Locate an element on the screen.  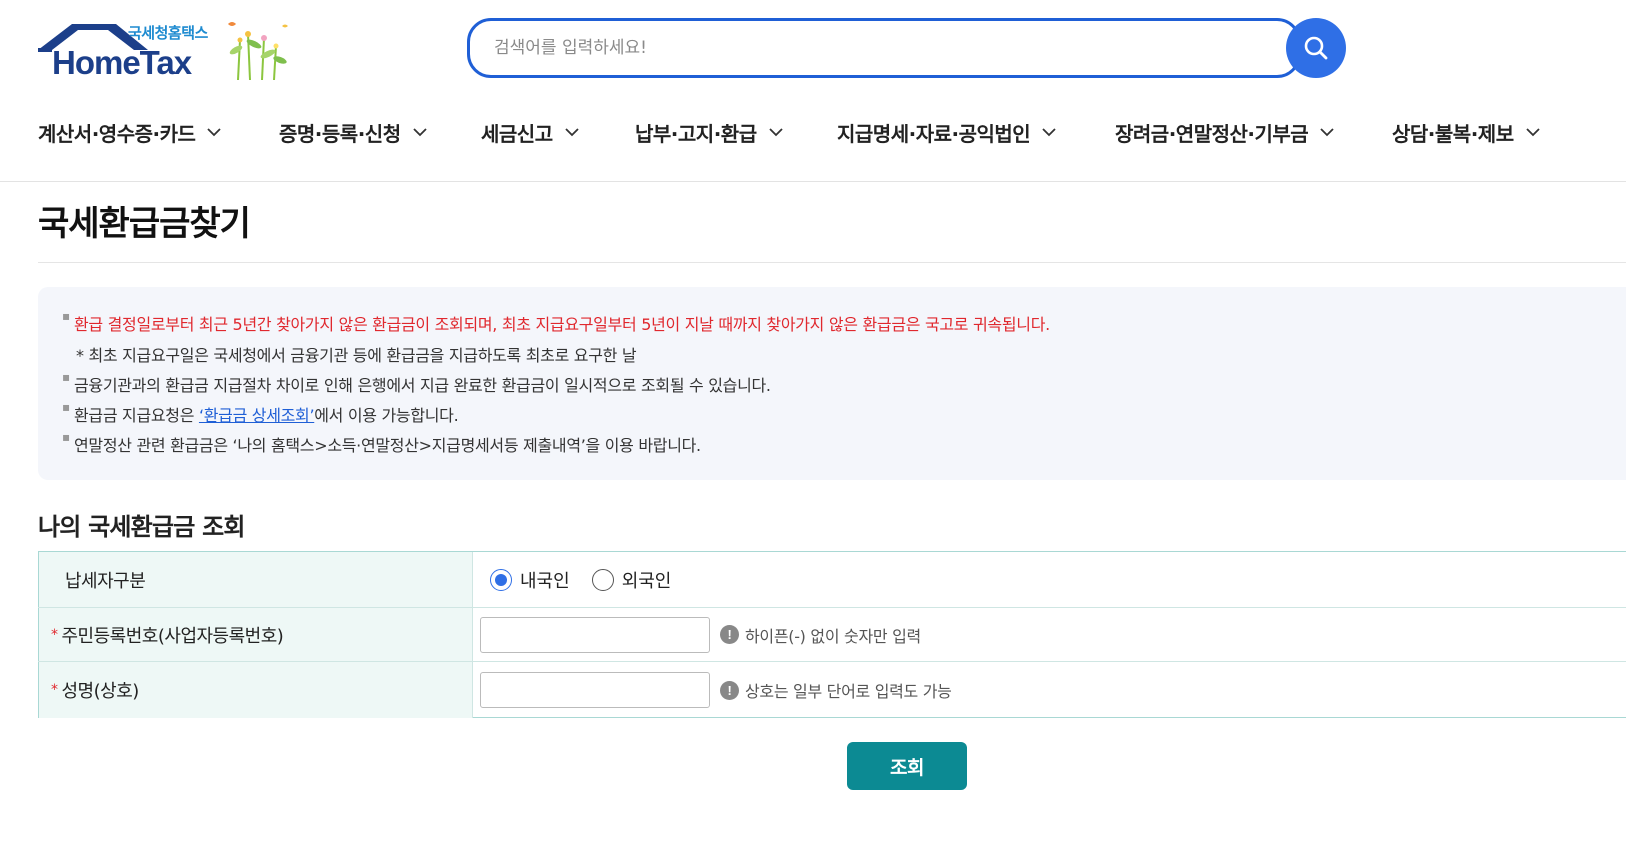
nav-item-label: 상담·불복·제보 is located at coordinates (1453, 133).